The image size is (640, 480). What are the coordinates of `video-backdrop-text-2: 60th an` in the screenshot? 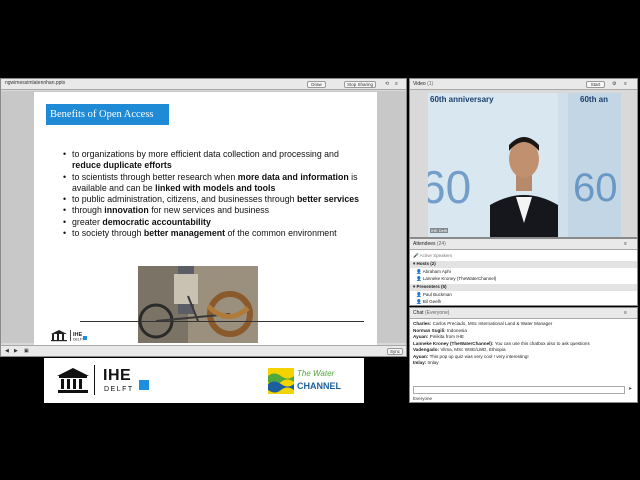 It's located at (594, 99).